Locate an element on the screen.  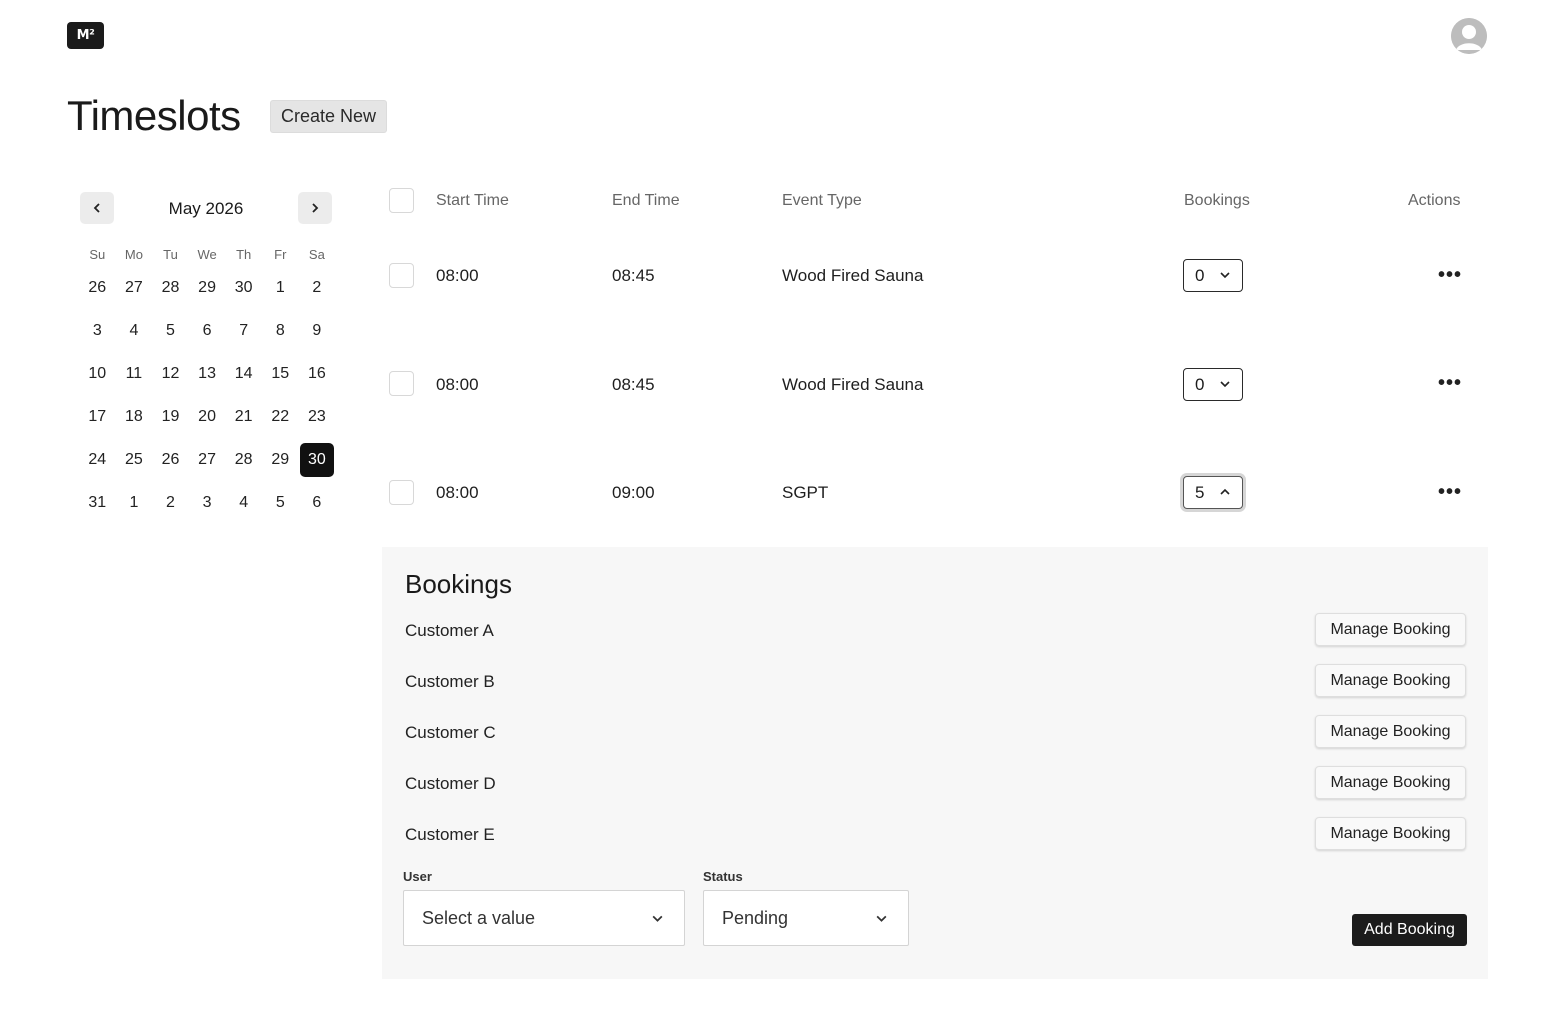
user-field-label: User is located at coordinates (417, 876).